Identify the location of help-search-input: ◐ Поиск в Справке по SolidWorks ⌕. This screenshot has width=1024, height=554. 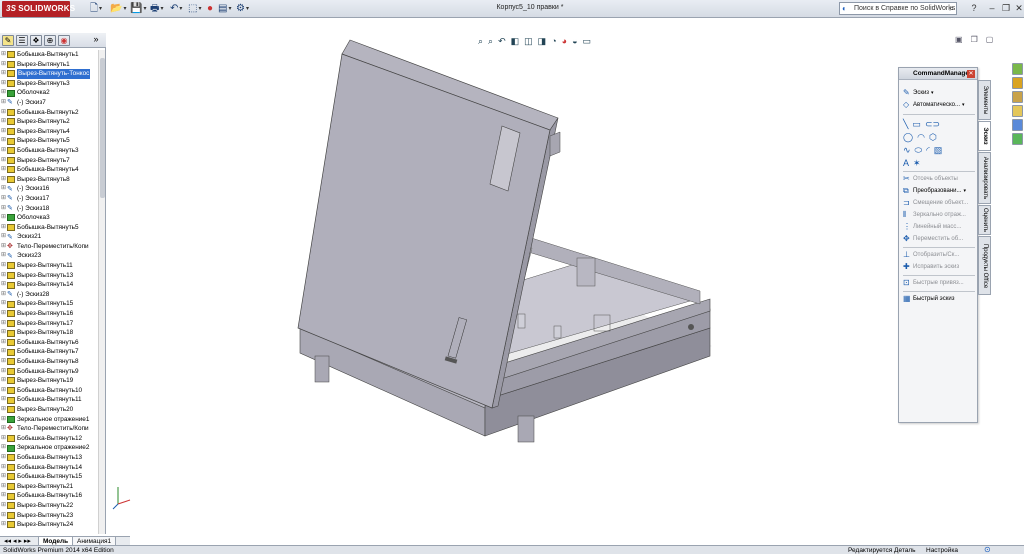
(898, 8).